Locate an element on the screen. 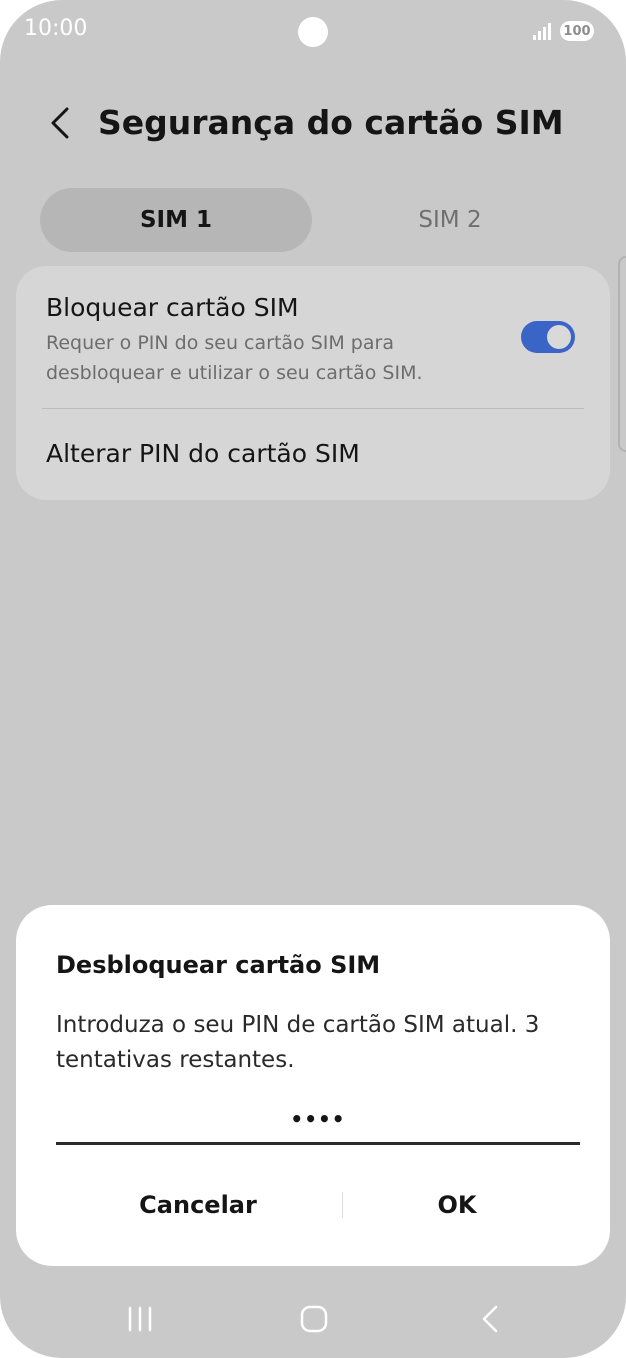 The height and width of the screenshot is (1358, 626). home-button is located at coordinates (314, 1319).